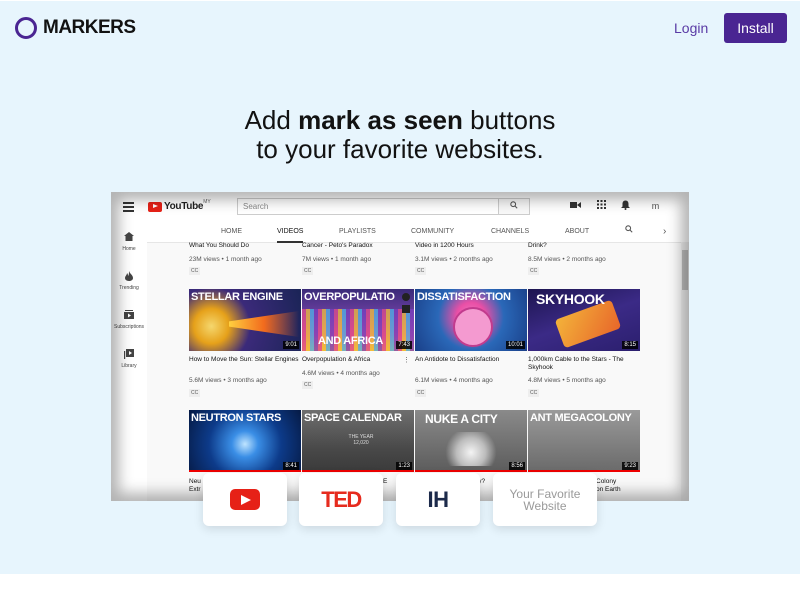  I want to click on video-thumbnail: OVERPOPULATIO AND AFRICA 7:43, so click(358, 320).